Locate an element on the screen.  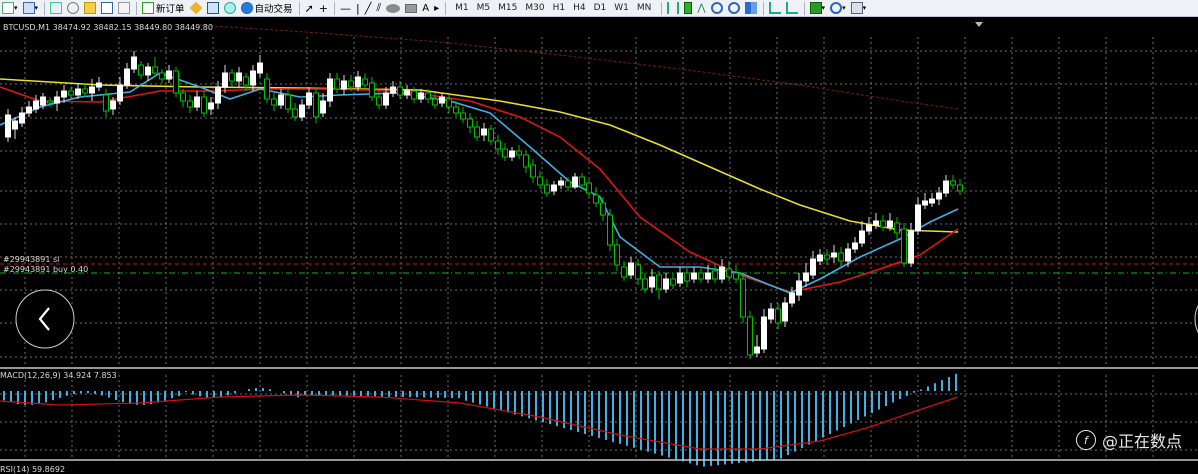
timeframe-m15: M15 is located at coordinates (507, 8).